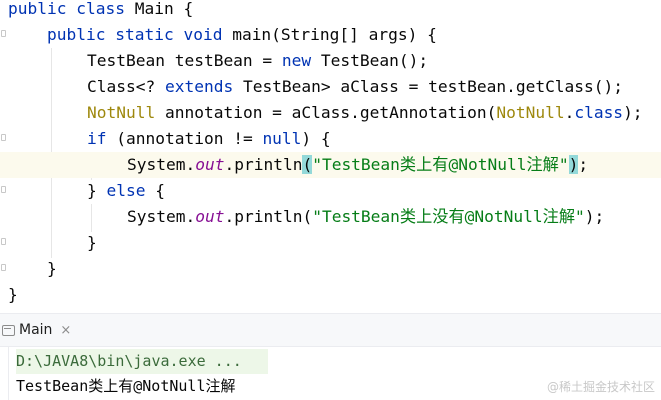  Describe the element at coordinates (184, 138) in the screenshot. I see `code-text: (annotation !=` at that location.